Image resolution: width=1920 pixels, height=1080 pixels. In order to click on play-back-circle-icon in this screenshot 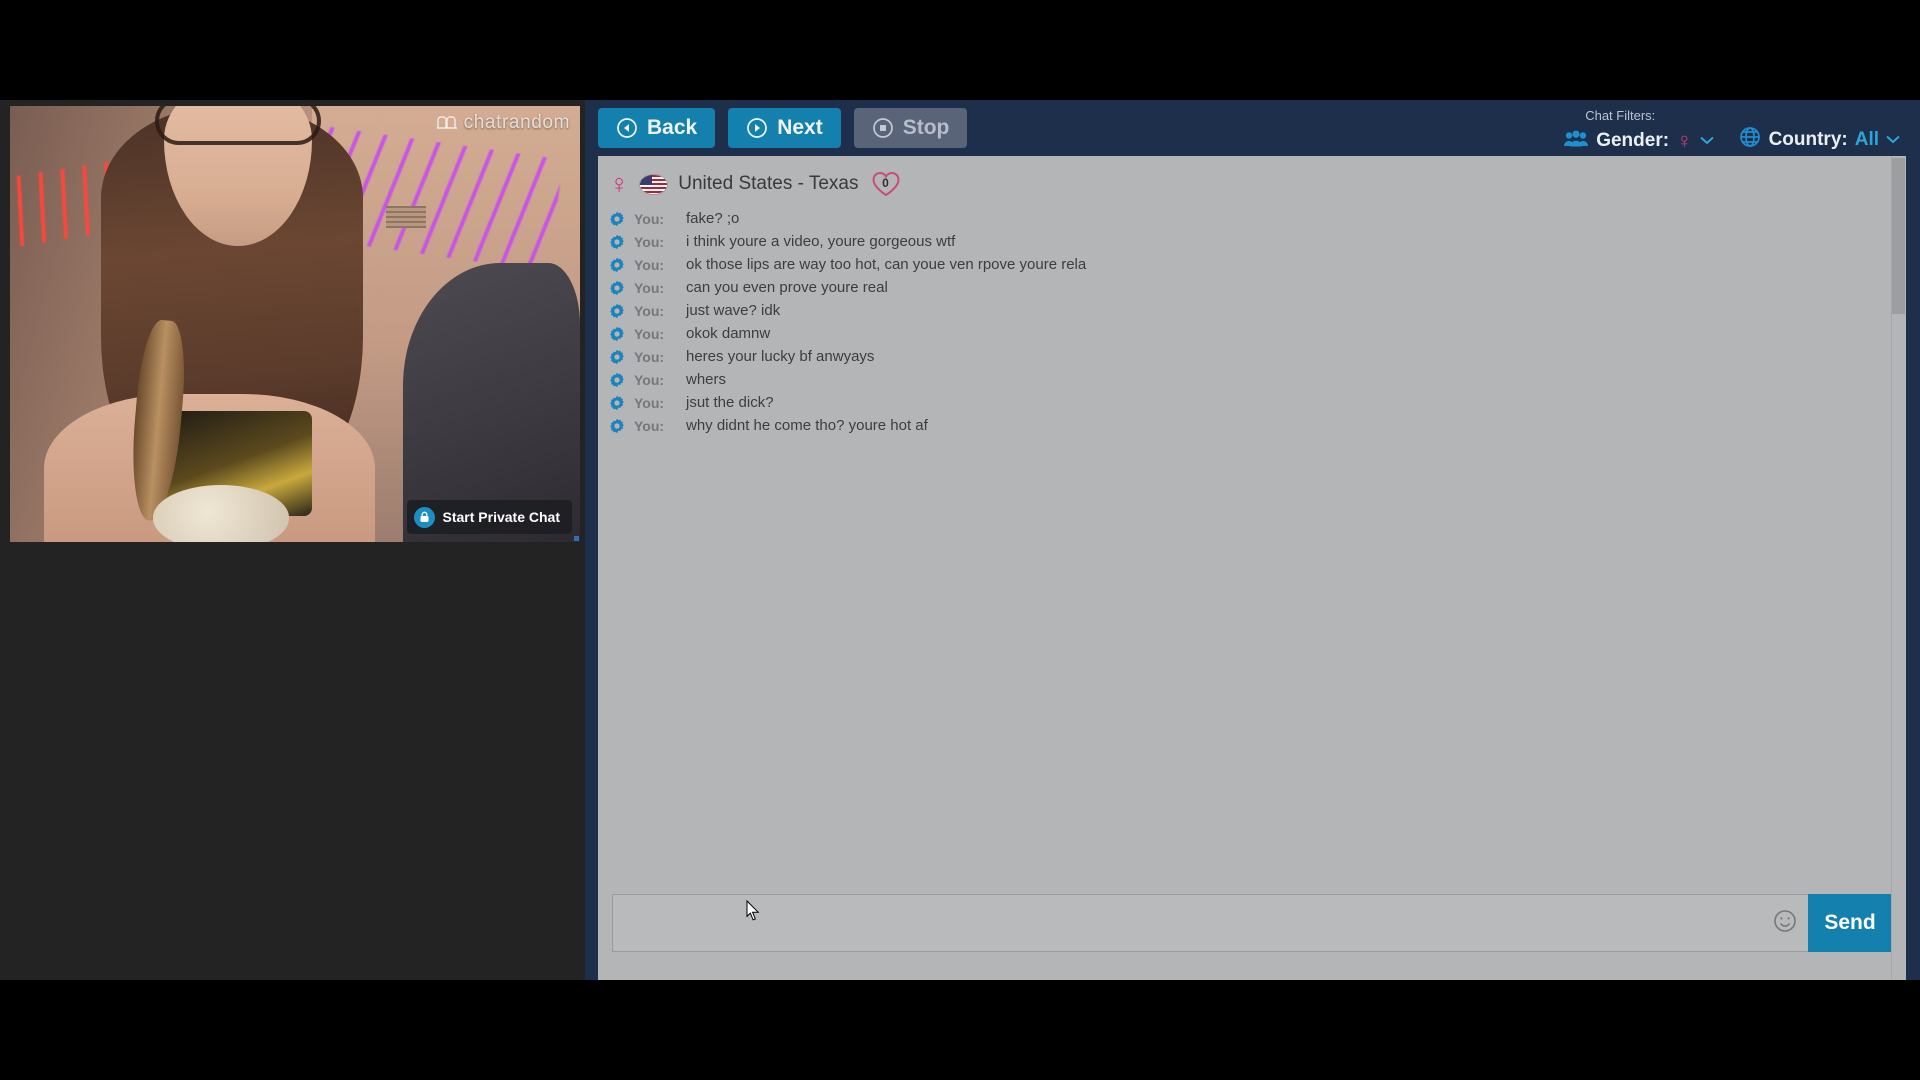, I will do `click(627, 128)`.